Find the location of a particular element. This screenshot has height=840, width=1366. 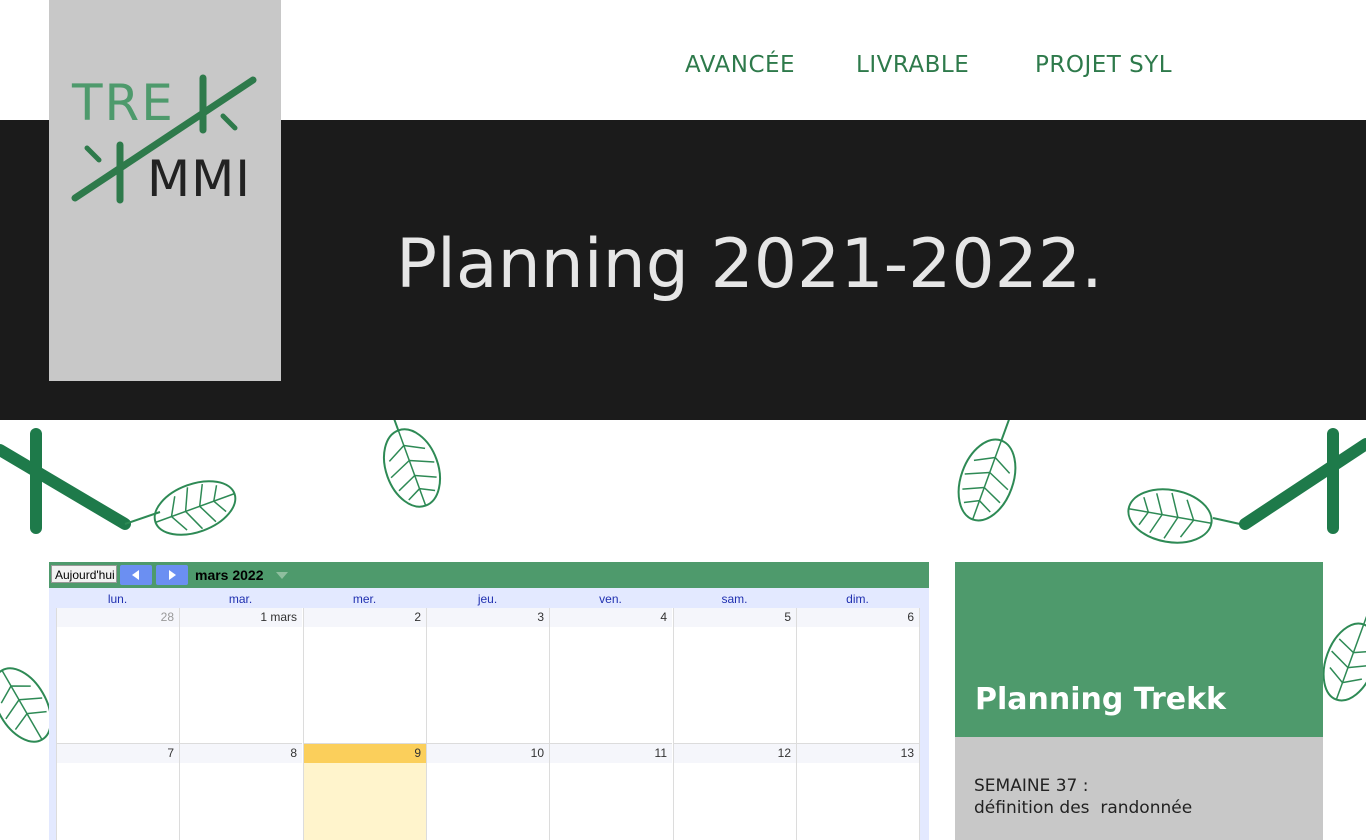

week-info: SEMAINE 37 : définition des randonnée is located at coordinates (1083, 797).